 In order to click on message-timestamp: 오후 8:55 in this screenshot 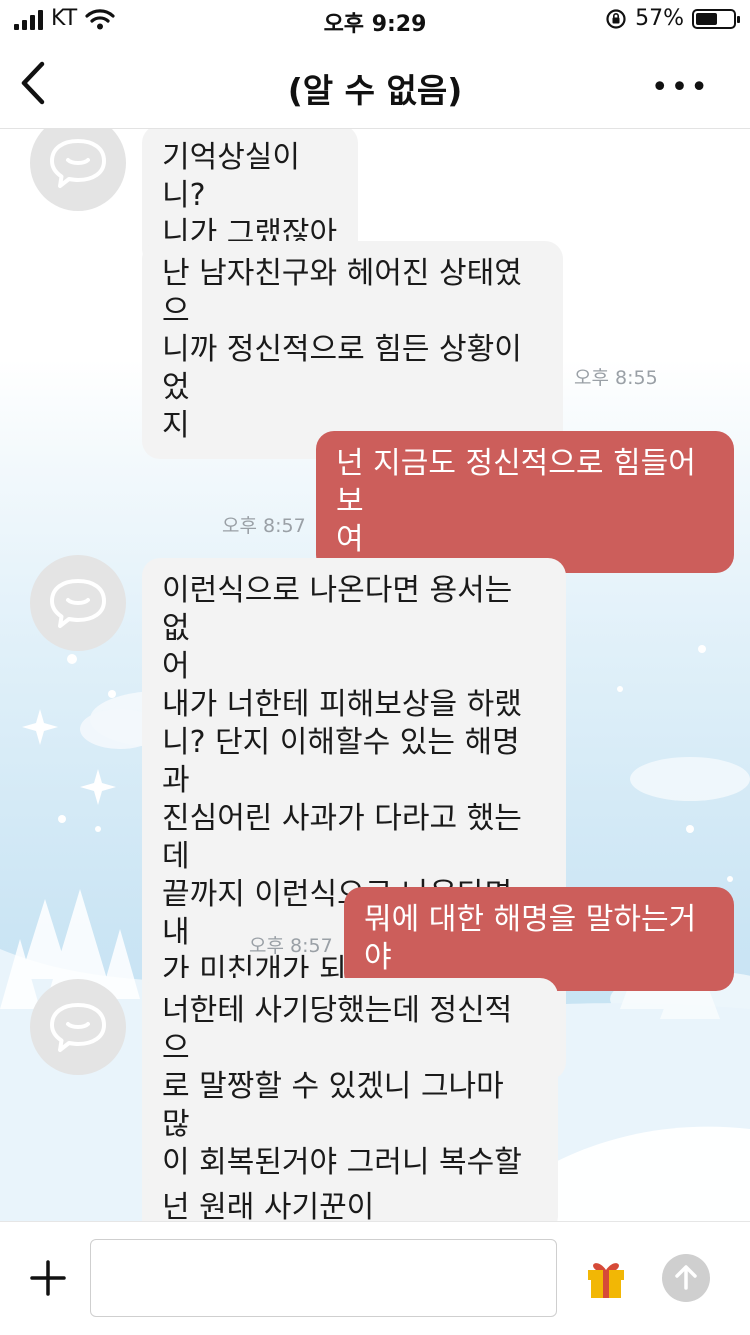, I will do `click(616, 378)`.